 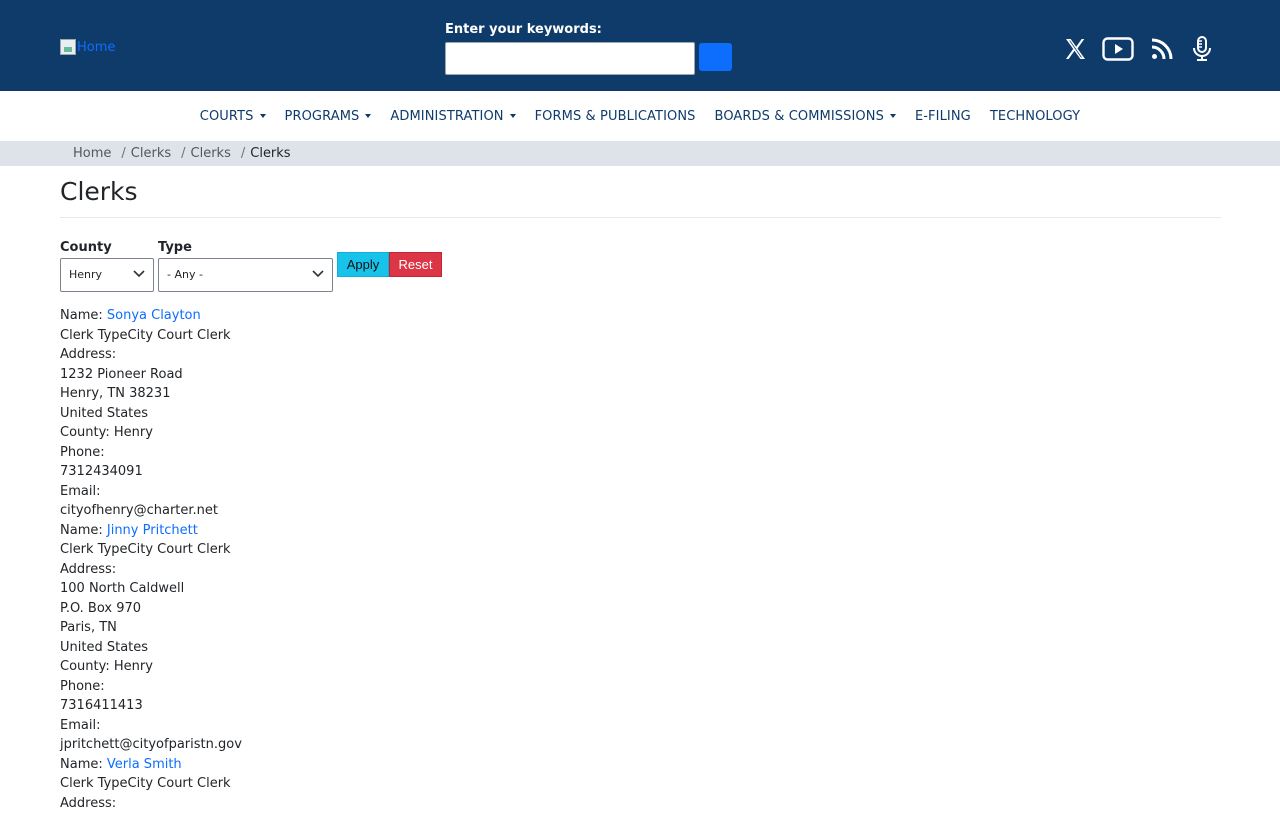 I want to click on logo-alt-text: Home, so click(x=96, y=47).